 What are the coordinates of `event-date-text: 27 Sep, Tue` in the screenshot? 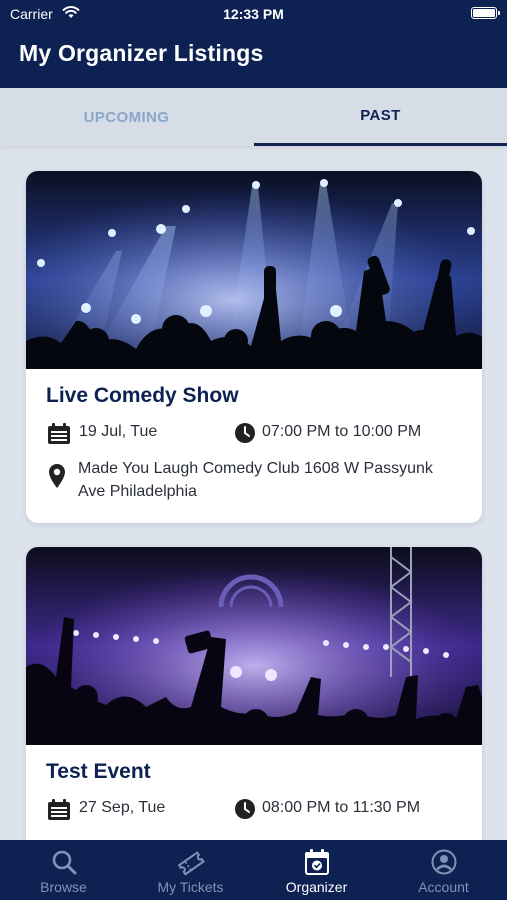 It's located at (122, 807).